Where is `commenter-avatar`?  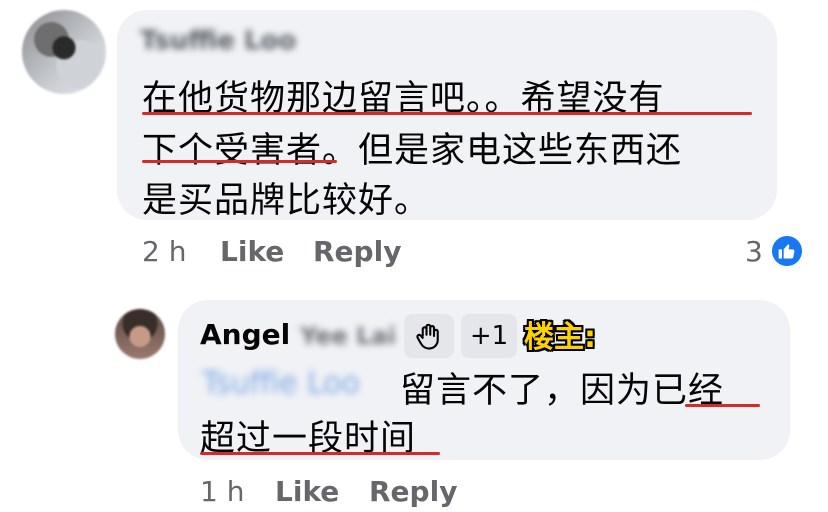 commenter-avatar is located at coordinates (64, 52).